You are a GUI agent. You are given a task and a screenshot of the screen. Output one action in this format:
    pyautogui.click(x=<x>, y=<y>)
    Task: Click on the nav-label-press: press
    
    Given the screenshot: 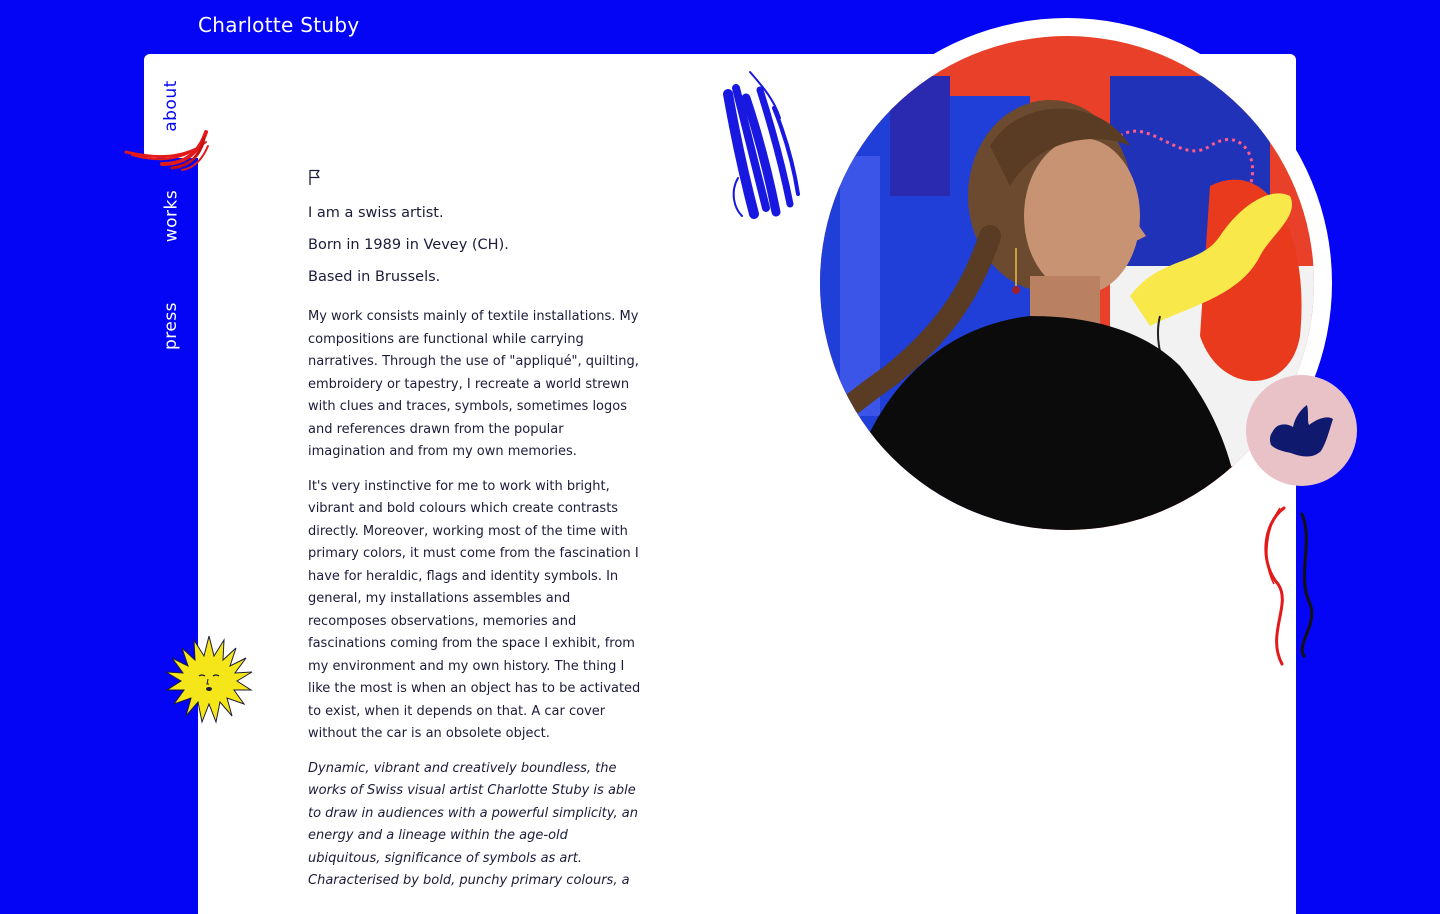 What is the action you would take?
    pyautogui.click(x=171, y=326)
    